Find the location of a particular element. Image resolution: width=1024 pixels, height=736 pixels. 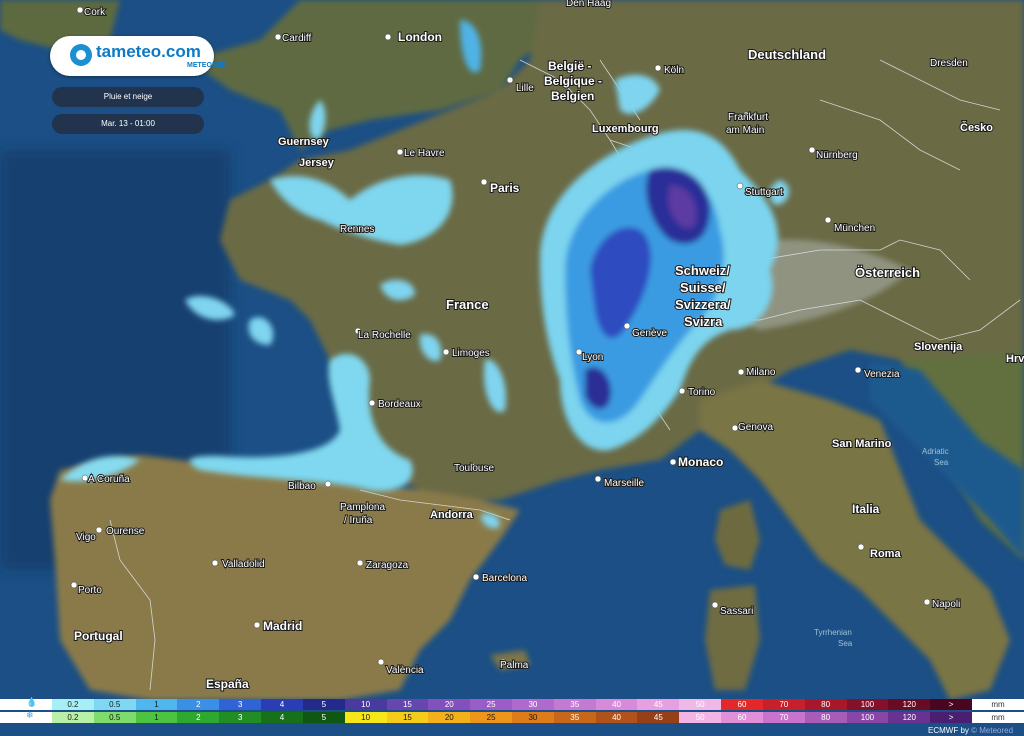

credit-brand: © Meteored is located at coordinates (992, 730).